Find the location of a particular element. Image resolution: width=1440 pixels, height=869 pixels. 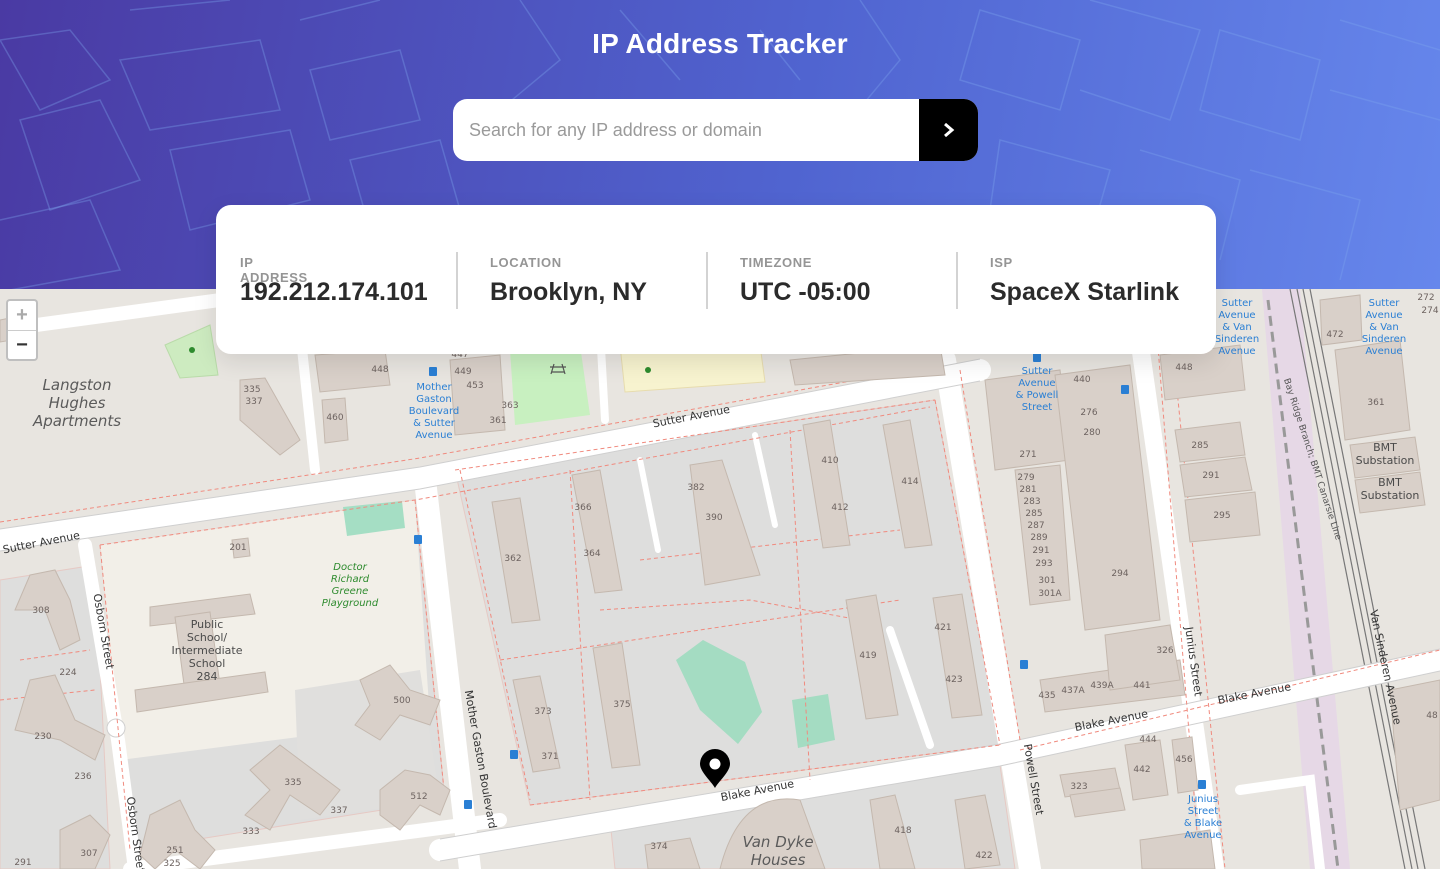

place-label-line: Apartments is located at coordinates (76, 421).